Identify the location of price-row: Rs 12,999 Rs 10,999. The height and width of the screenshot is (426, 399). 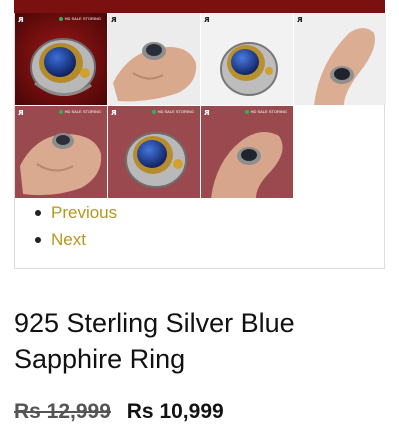
(119, 412).